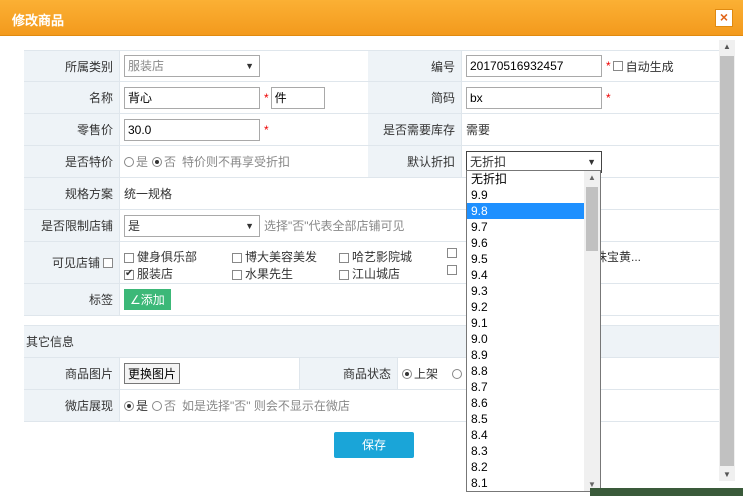  I want to click on code-input: 20170516932457, so click(534, 66).